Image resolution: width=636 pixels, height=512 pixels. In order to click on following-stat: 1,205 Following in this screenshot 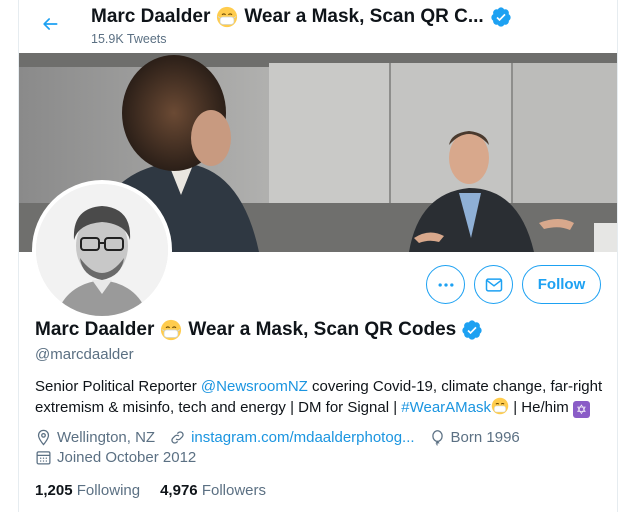, I will do `click(87, 490)`.